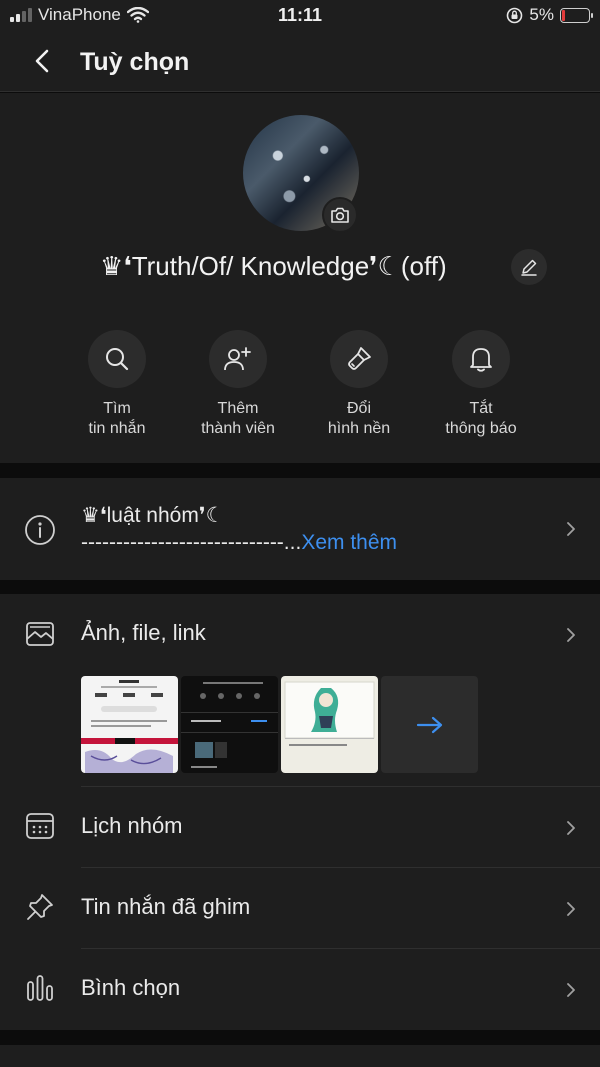 This screenshot has width=600, height=1067. I want to click on action-label: tin nhắn, so click(117, 428).